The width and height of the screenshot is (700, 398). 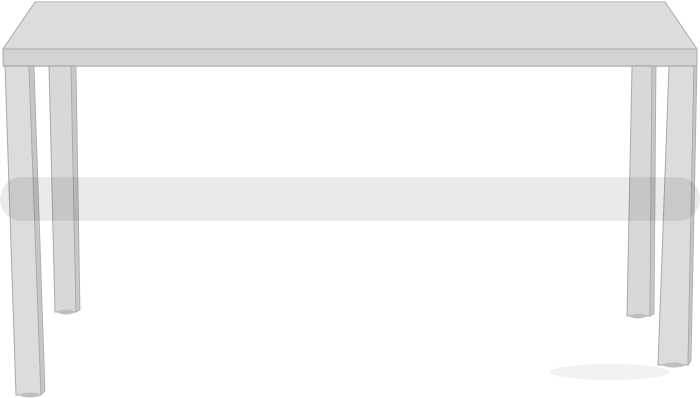 What do you see at coordinates (610, 372) in the screenshot?
I see `floor-shadow` at bounding box center [610, 372].